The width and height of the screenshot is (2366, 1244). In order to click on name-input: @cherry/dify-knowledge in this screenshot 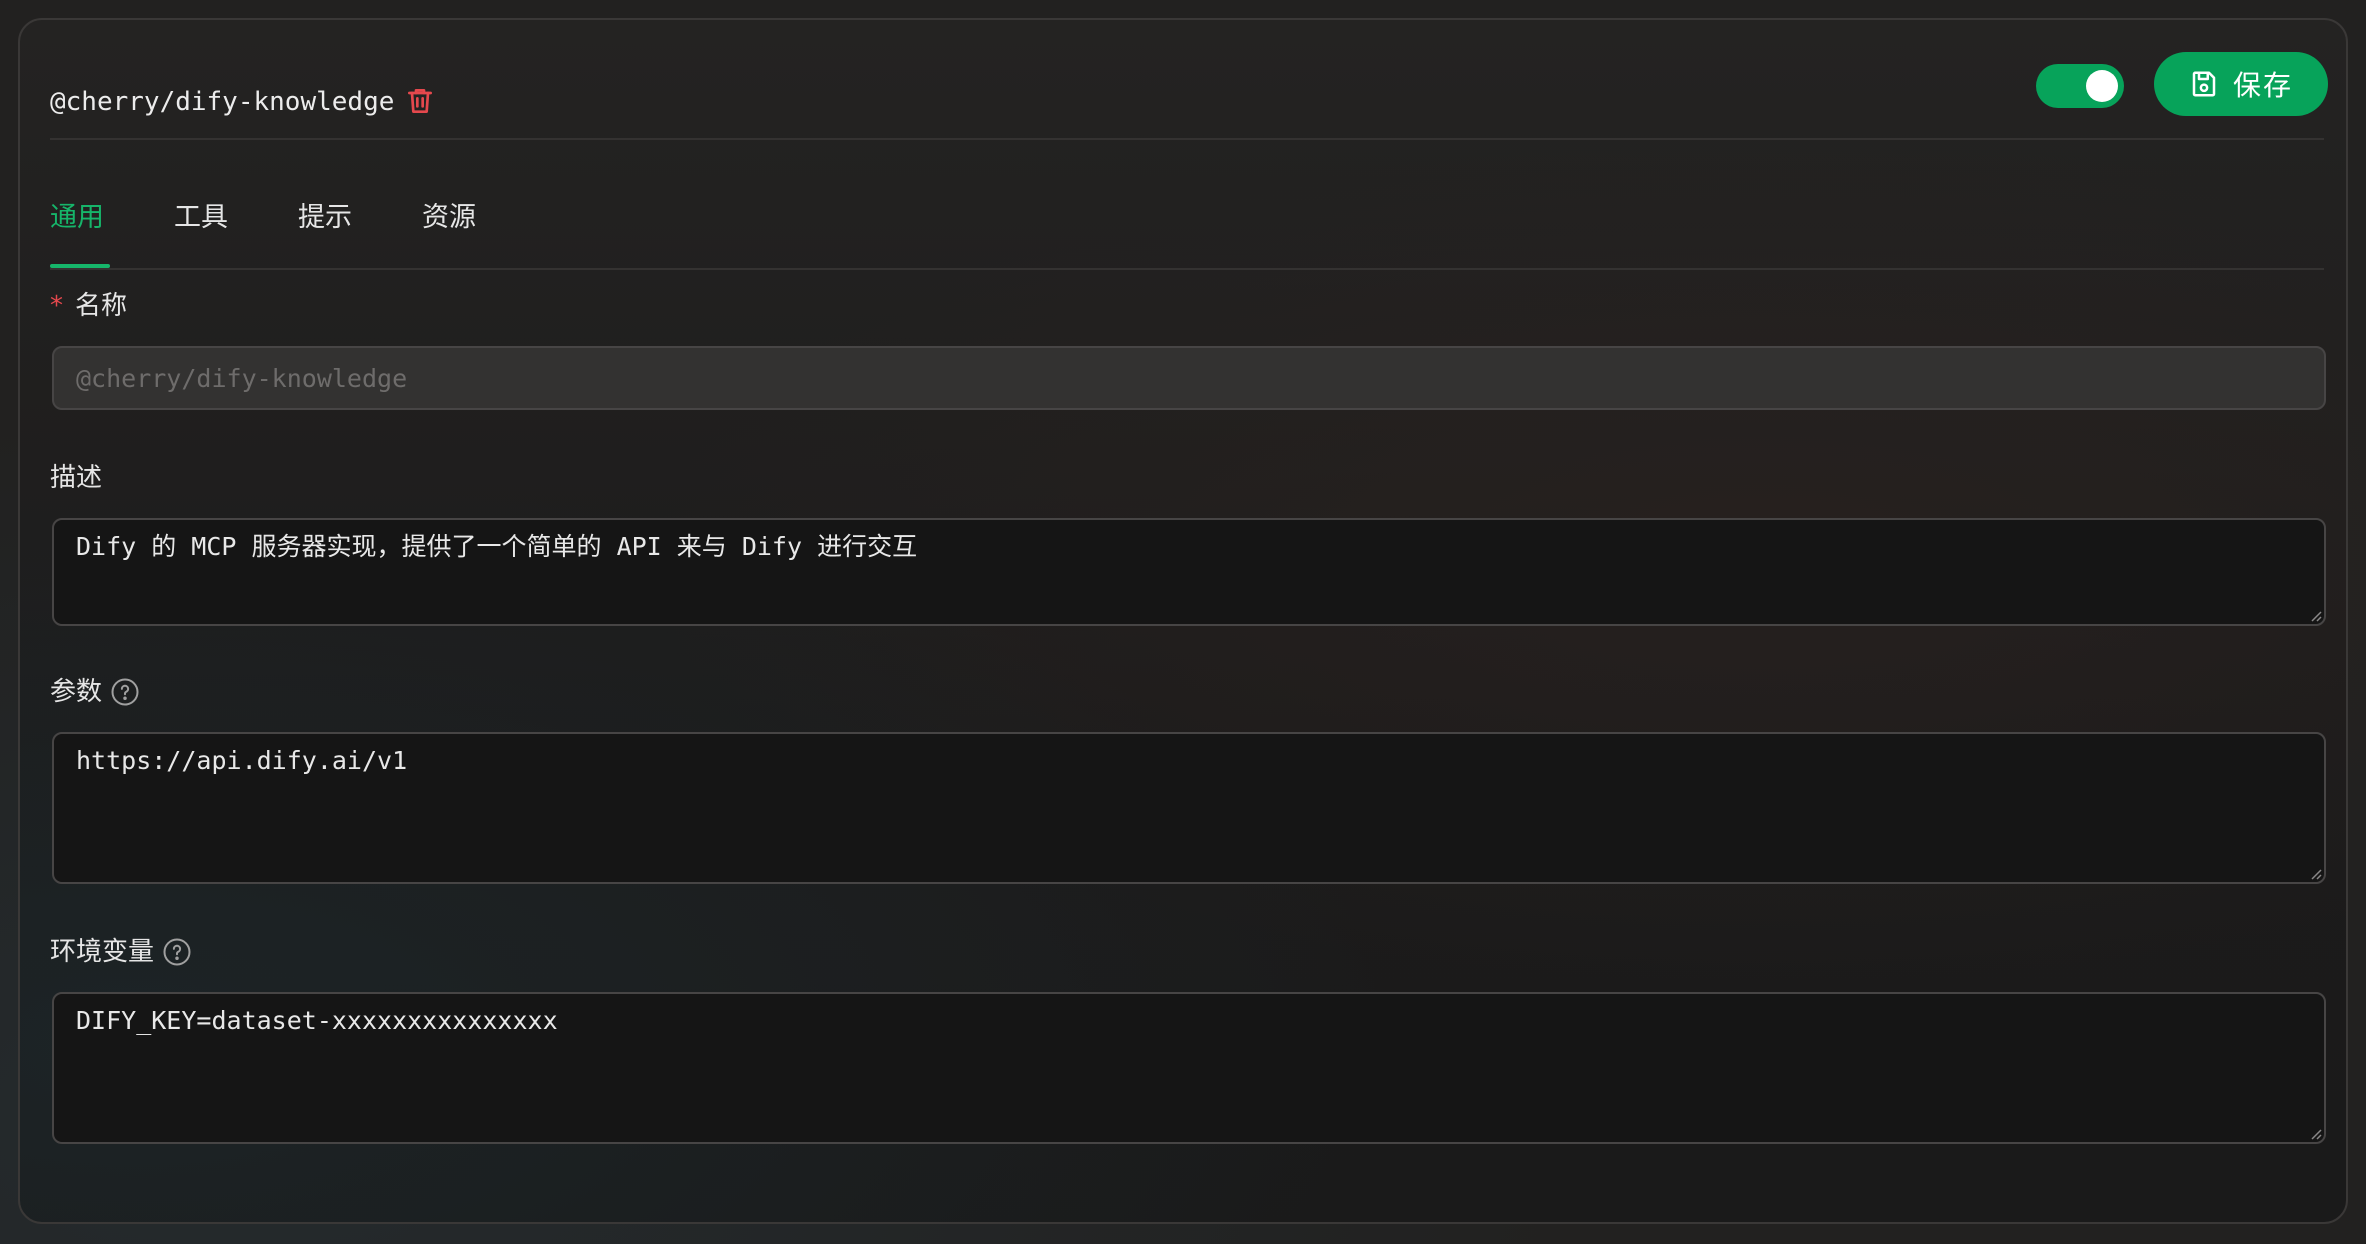, I will do `click(1189, 378)`.